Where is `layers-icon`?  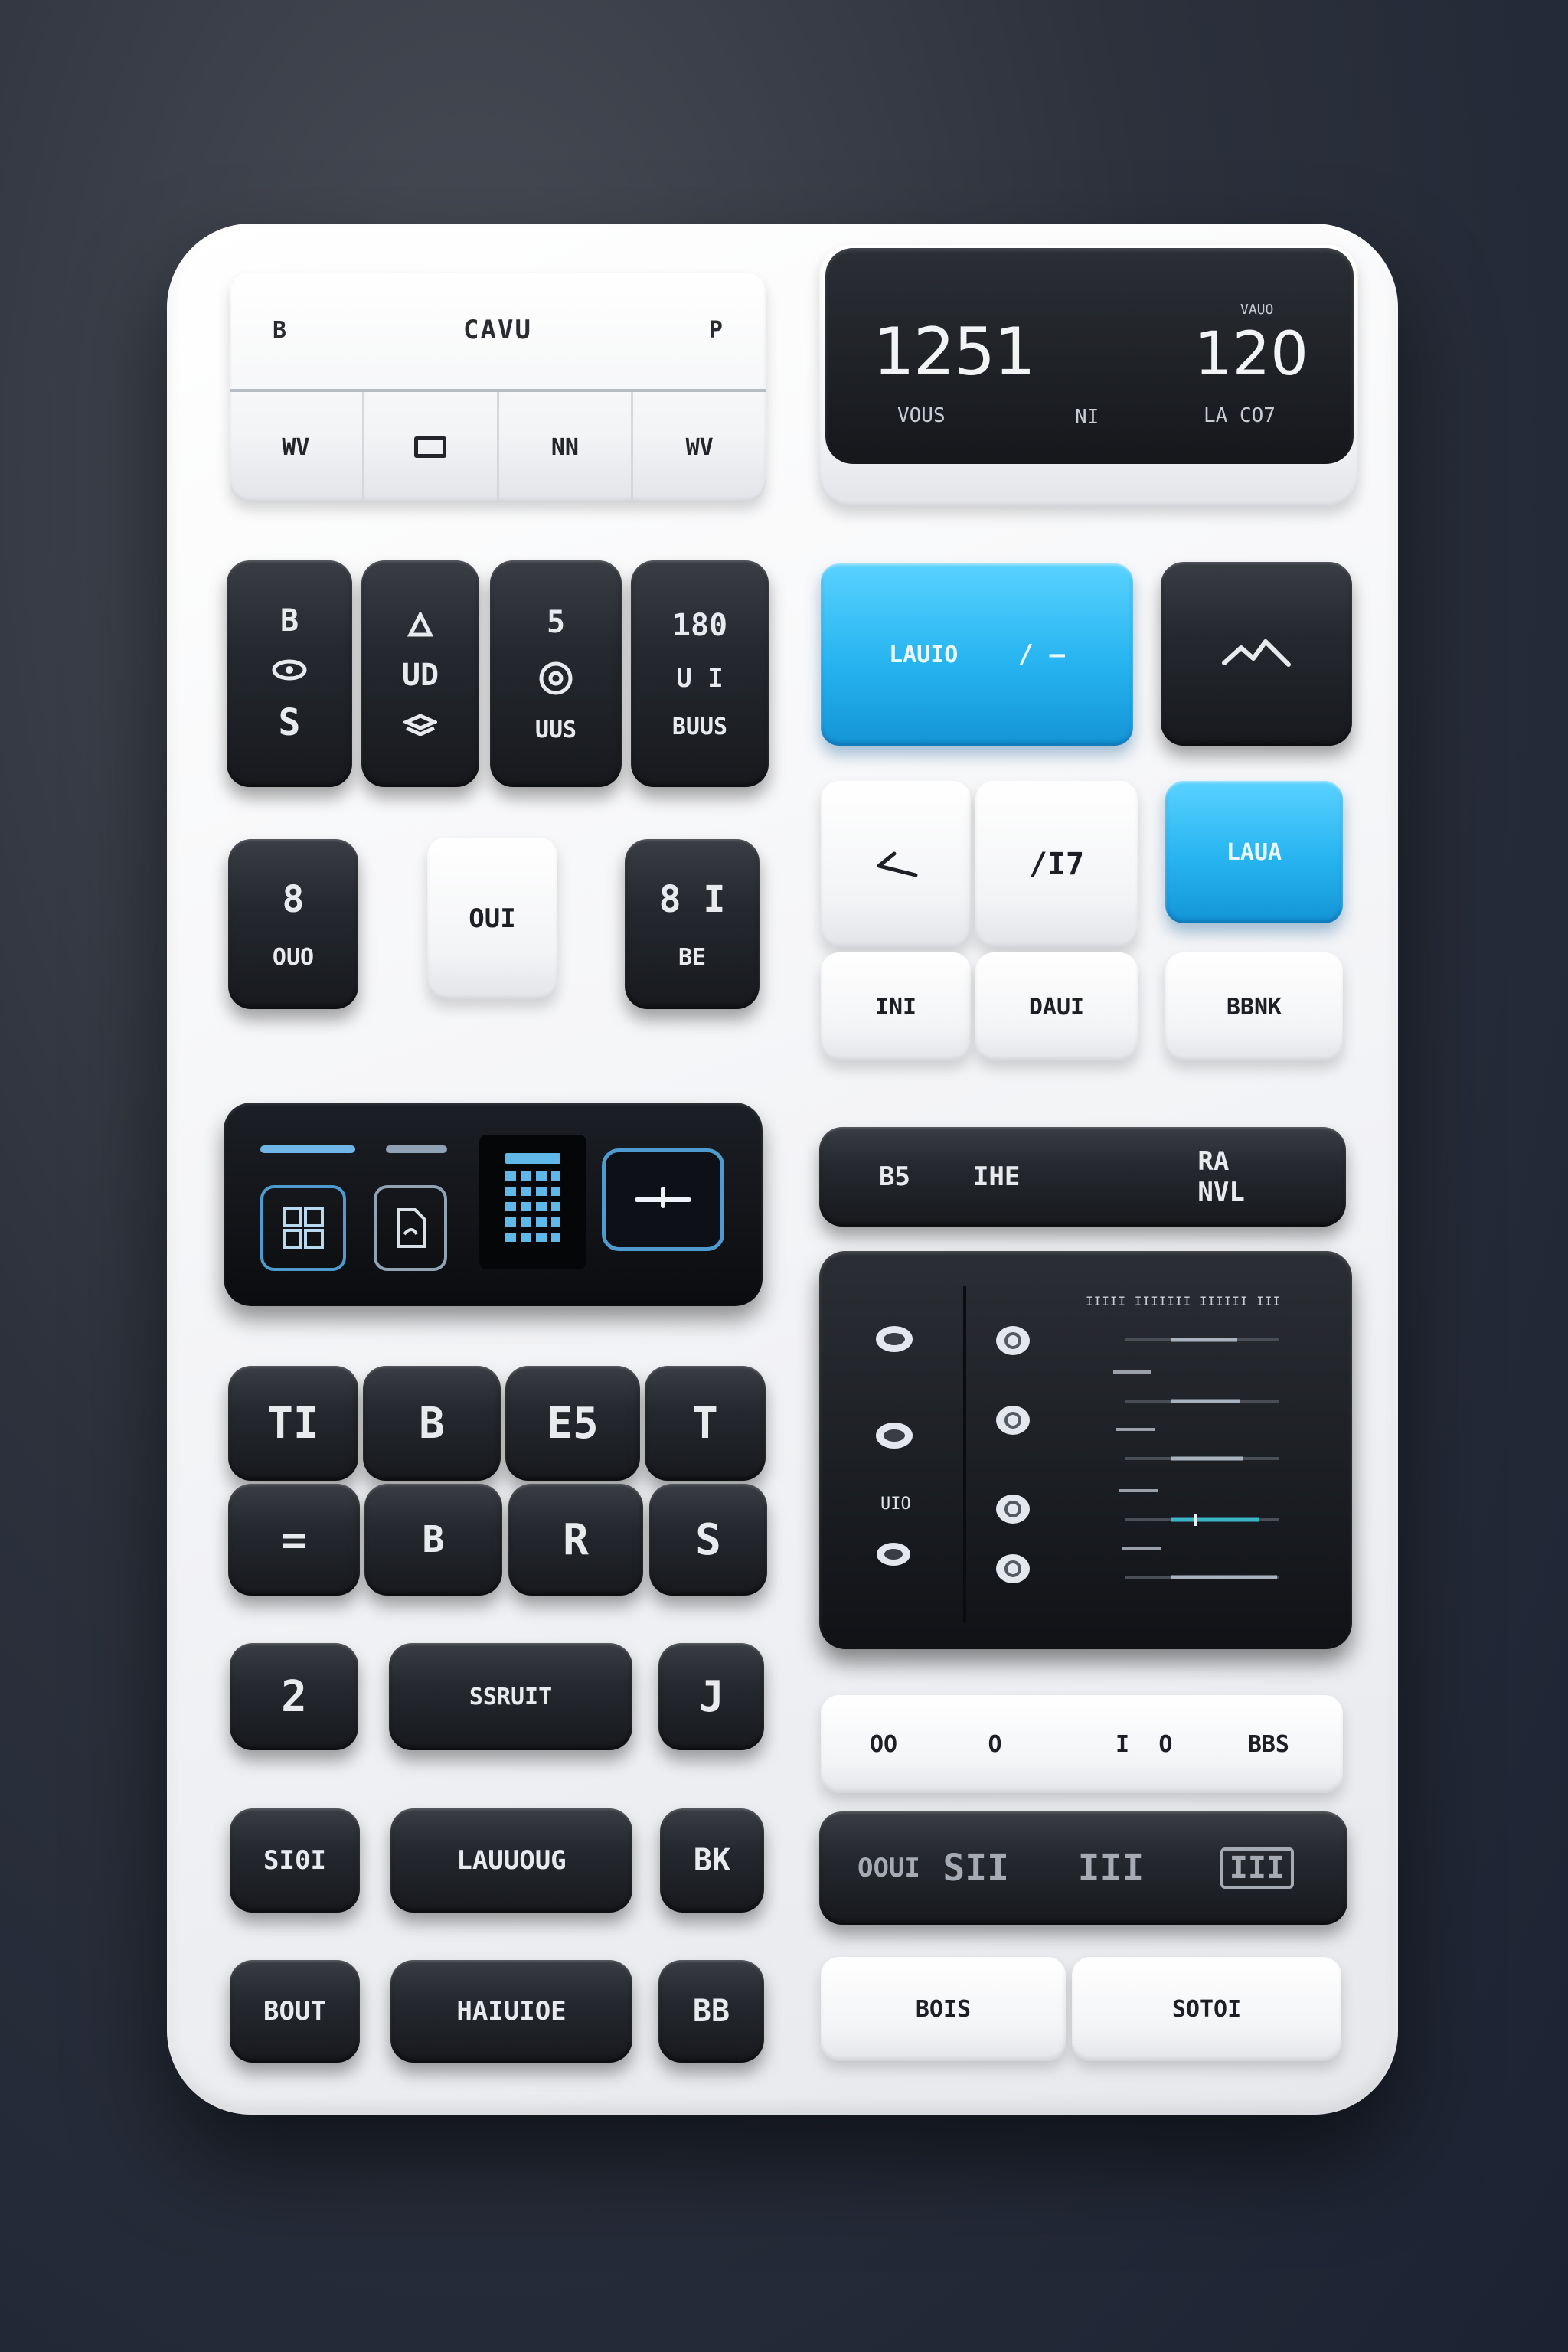 layers-icon is located at coordinates (420, 725).